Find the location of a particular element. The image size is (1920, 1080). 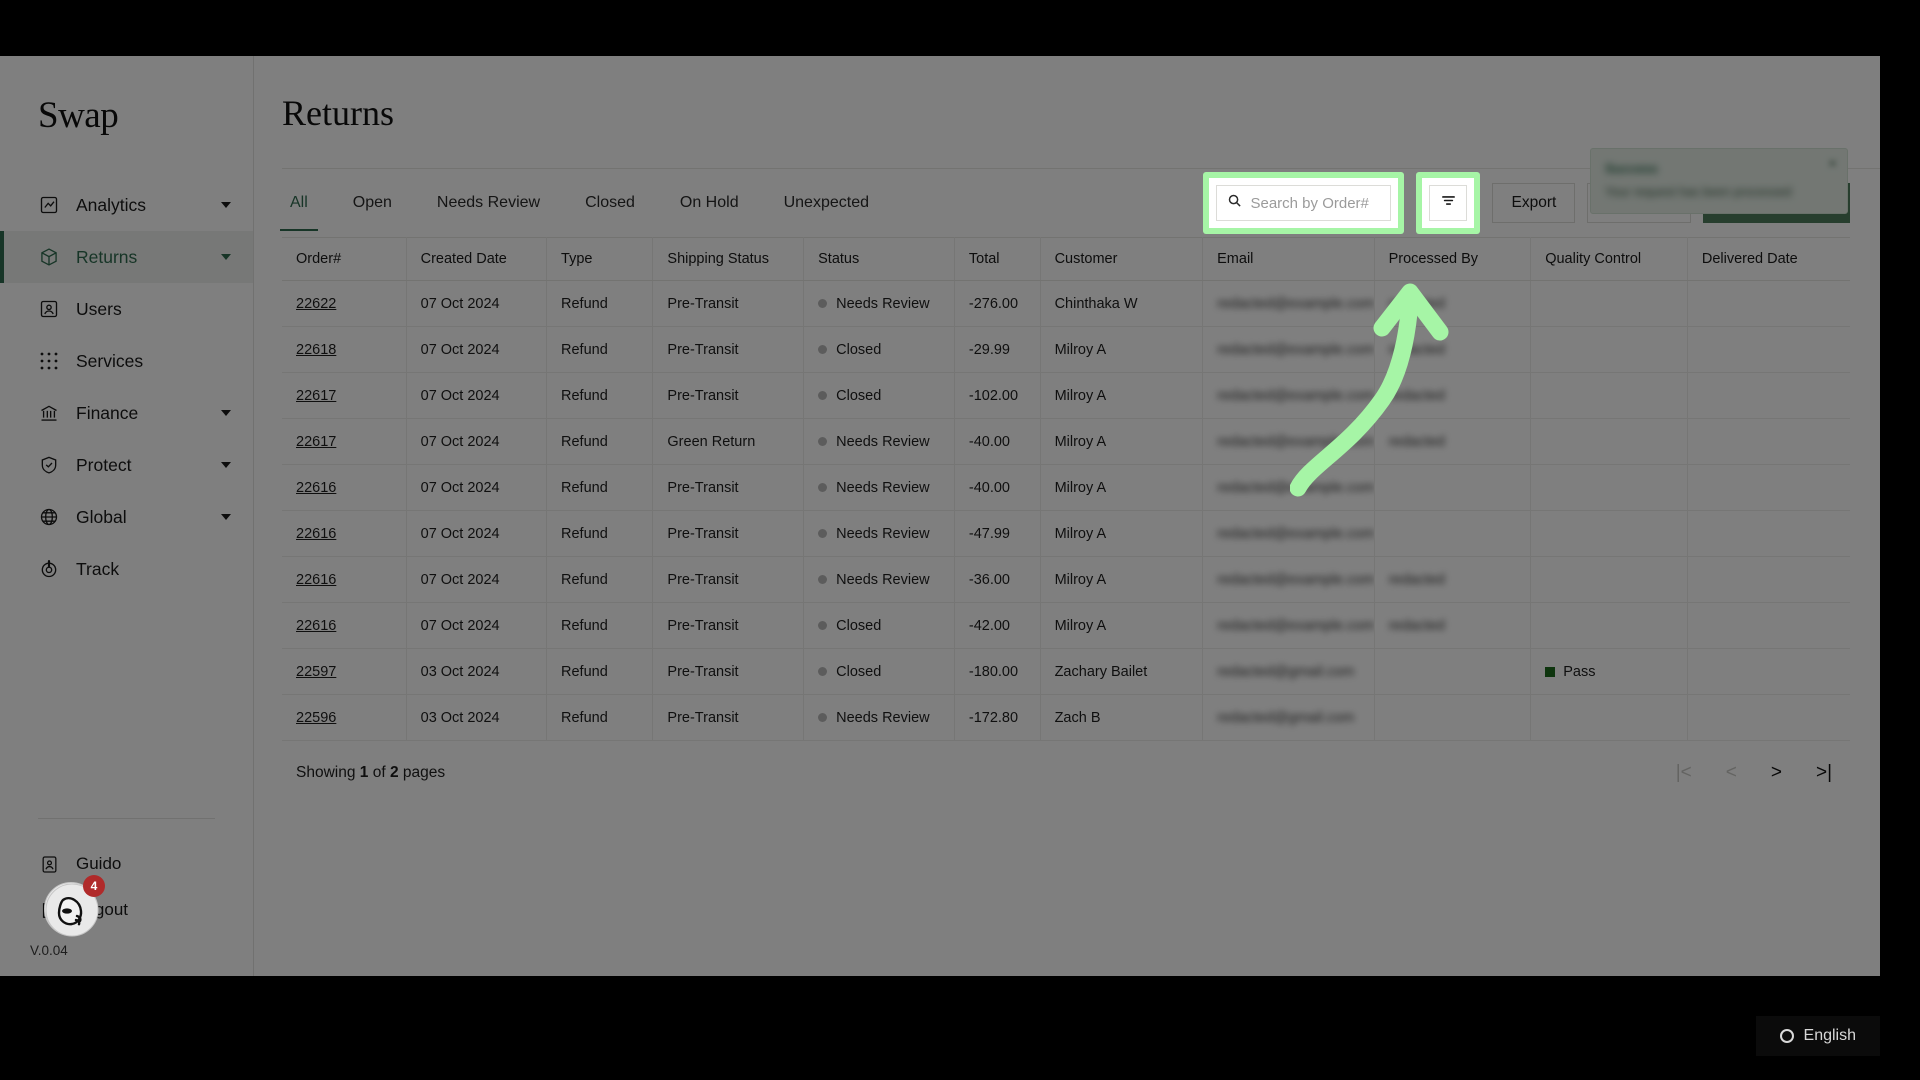

column-header-status: Status is located at coordinates (879, 259).